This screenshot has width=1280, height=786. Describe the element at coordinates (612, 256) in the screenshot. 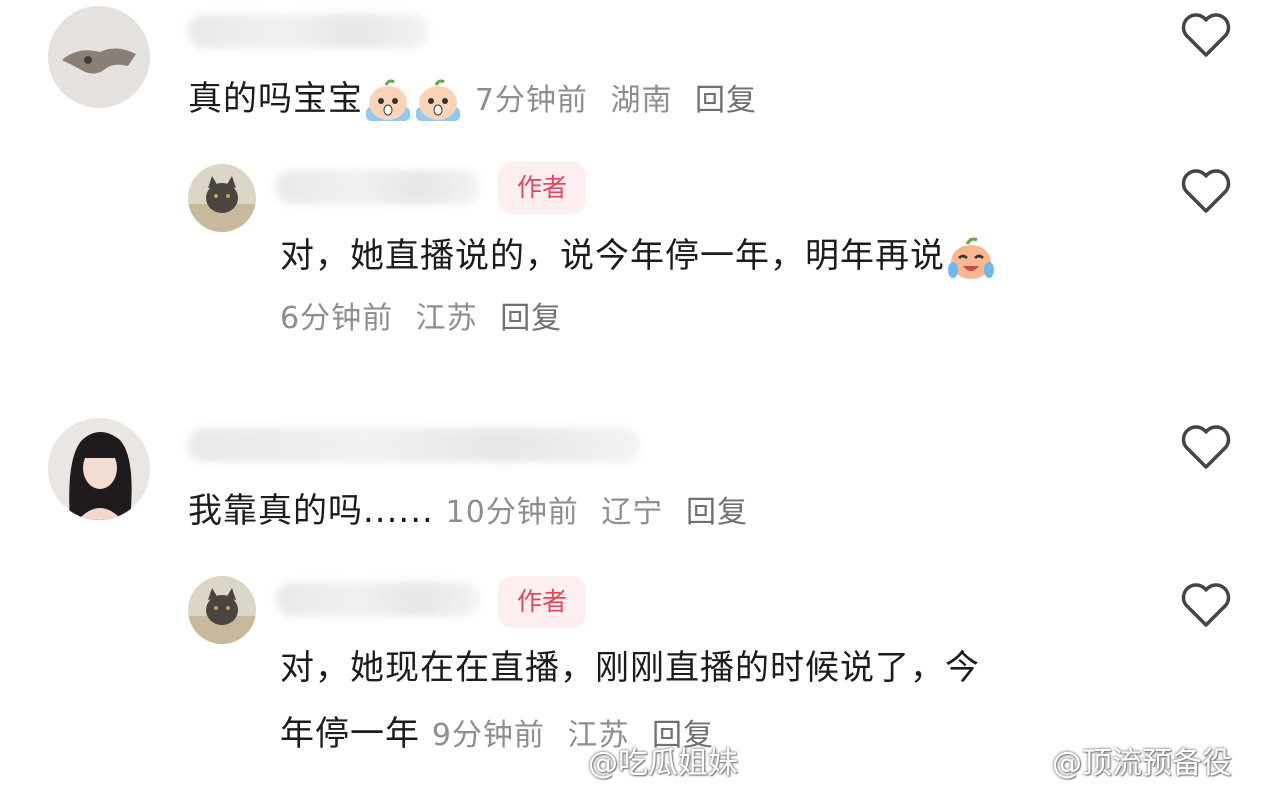

I see `comment-text: 对，她直播说的，说今年停一年，明年再说` at that location.